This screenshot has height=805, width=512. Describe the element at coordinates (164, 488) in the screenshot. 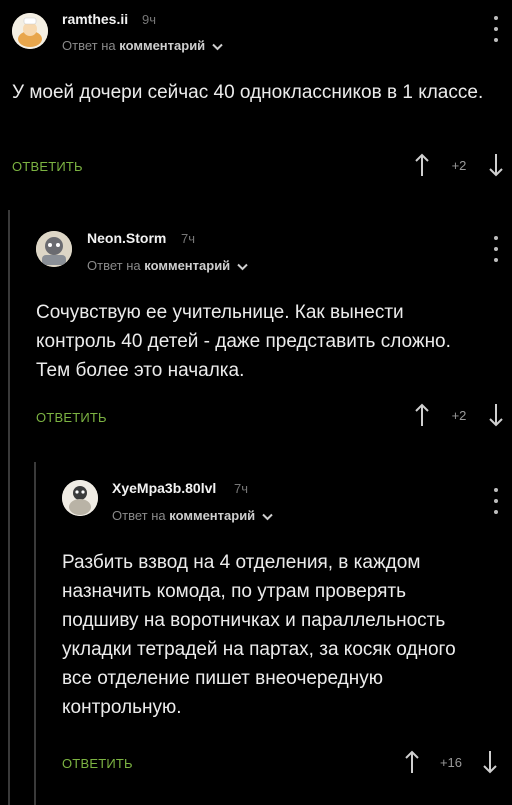

I see `username: XyeMpa3b.80lvl` at that location.